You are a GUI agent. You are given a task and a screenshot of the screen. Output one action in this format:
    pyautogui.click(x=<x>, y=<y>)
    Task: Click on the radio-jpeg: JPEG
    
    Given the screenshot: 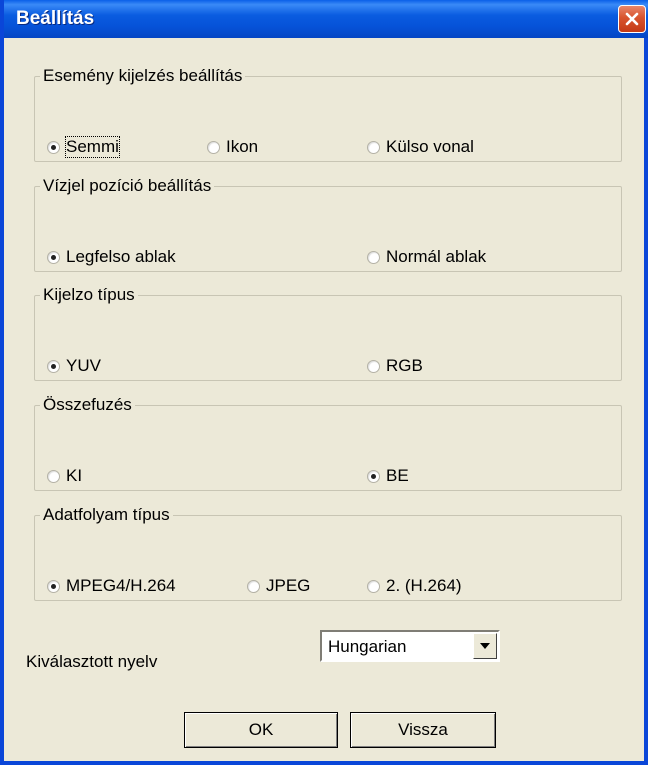 What is the action you would take?
    pyautogui.click(x=278, y=586)
    